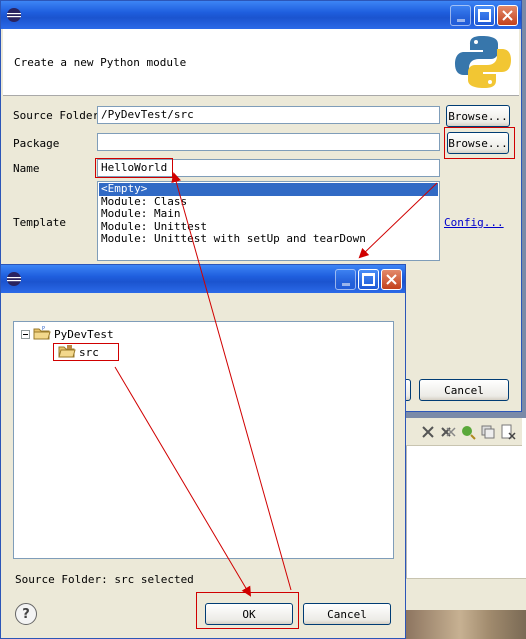  What do you see at coordinates (268, 142) in the screenshot?
I see `package-field` at bounding box center [268, 142].